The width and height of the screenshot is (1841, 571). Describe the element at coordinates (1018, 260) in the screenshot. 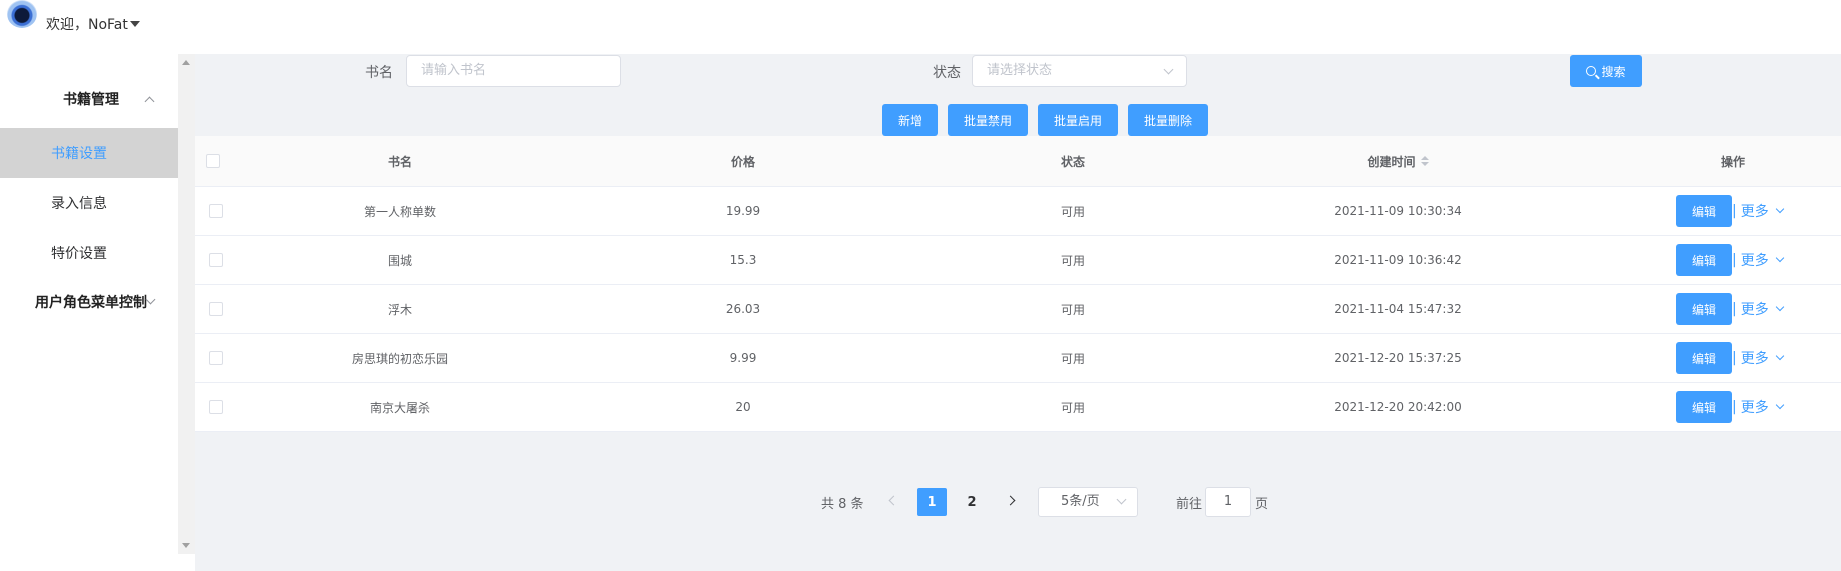

I see `table-row: 围城 15.3 可用 2021-11-09 10:36:42 编辑 | 更多` at that location.